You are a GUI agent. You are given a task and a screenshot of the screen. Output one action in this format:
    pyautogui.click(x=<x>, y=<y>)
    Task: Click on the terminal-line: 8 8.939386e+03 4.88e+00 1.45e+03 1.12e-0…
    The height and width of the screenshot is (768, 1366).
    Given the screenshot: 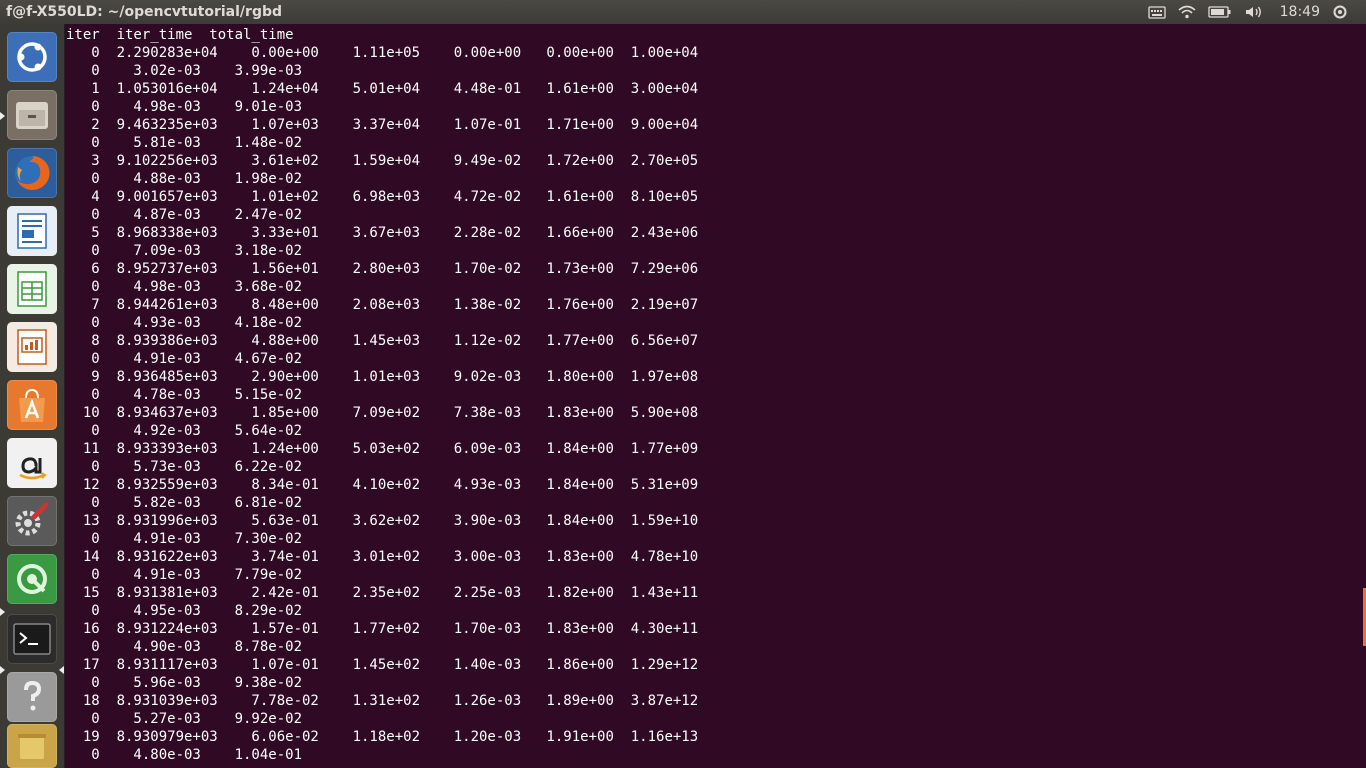 What is the action you would take?
    pyautogui.click(x=382, y=341)
    